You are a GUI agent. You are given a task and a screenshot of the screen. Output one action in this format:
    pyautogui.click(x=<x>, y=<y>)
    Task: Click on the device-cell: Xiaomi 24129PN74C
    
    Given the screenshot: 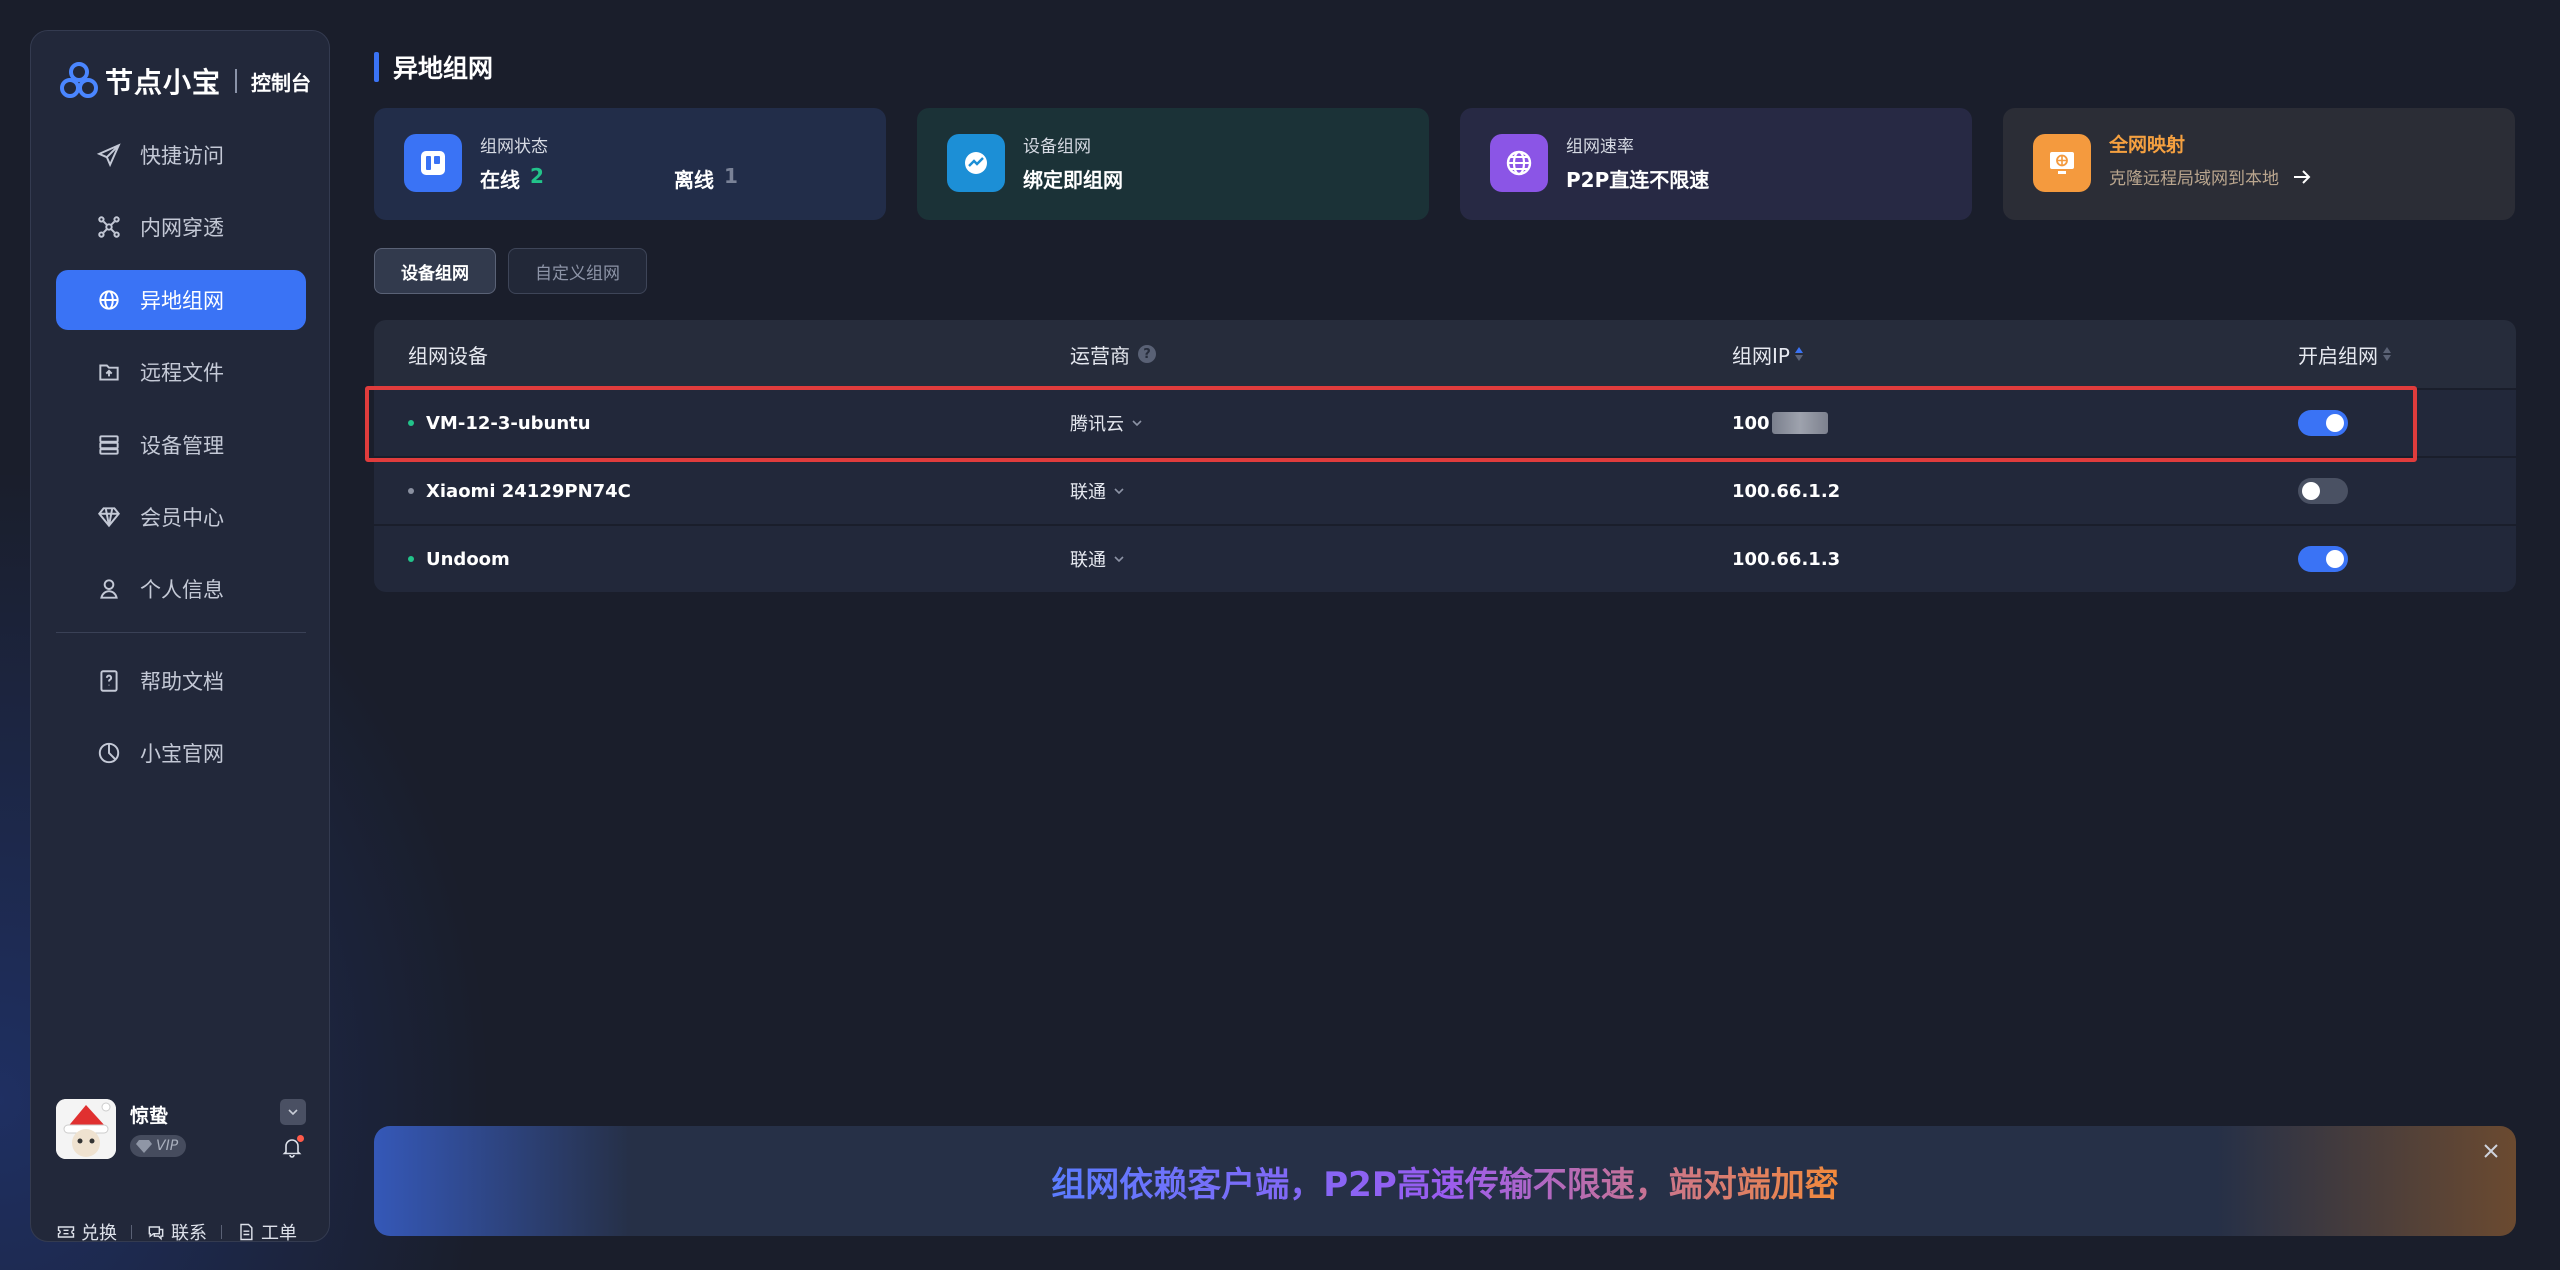 What is the action you would take?
    pyautogui.click(x=519, y=491)
    